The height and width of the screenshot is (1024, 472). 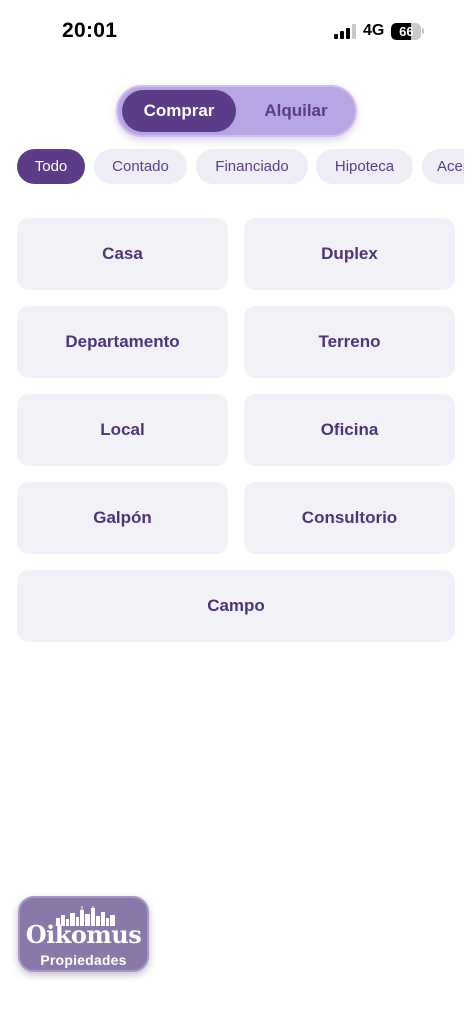 What do you see at coordinates (349, 430) in the screenshot?
I see `type-card-oficina: Oficina` at bounding box center [349, 430].